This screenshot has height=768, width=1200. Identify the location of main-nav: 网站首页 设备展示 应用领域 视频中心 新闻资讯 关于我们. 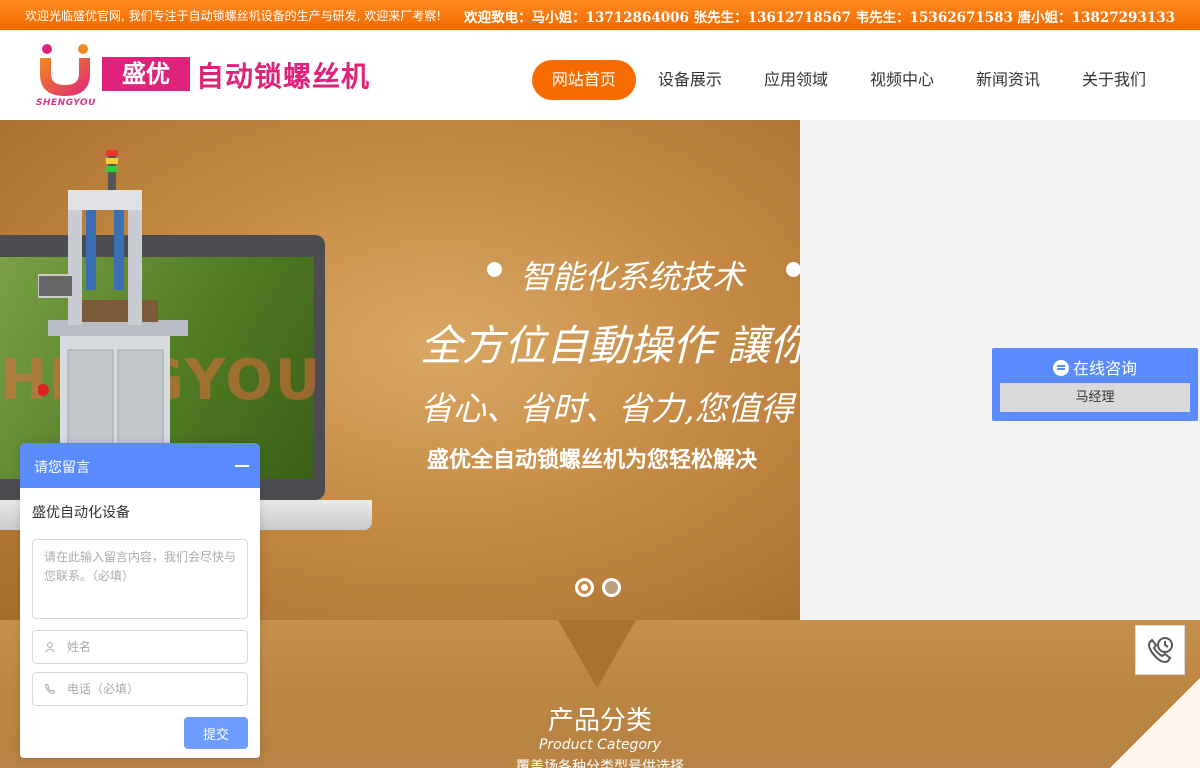
(848, 80).